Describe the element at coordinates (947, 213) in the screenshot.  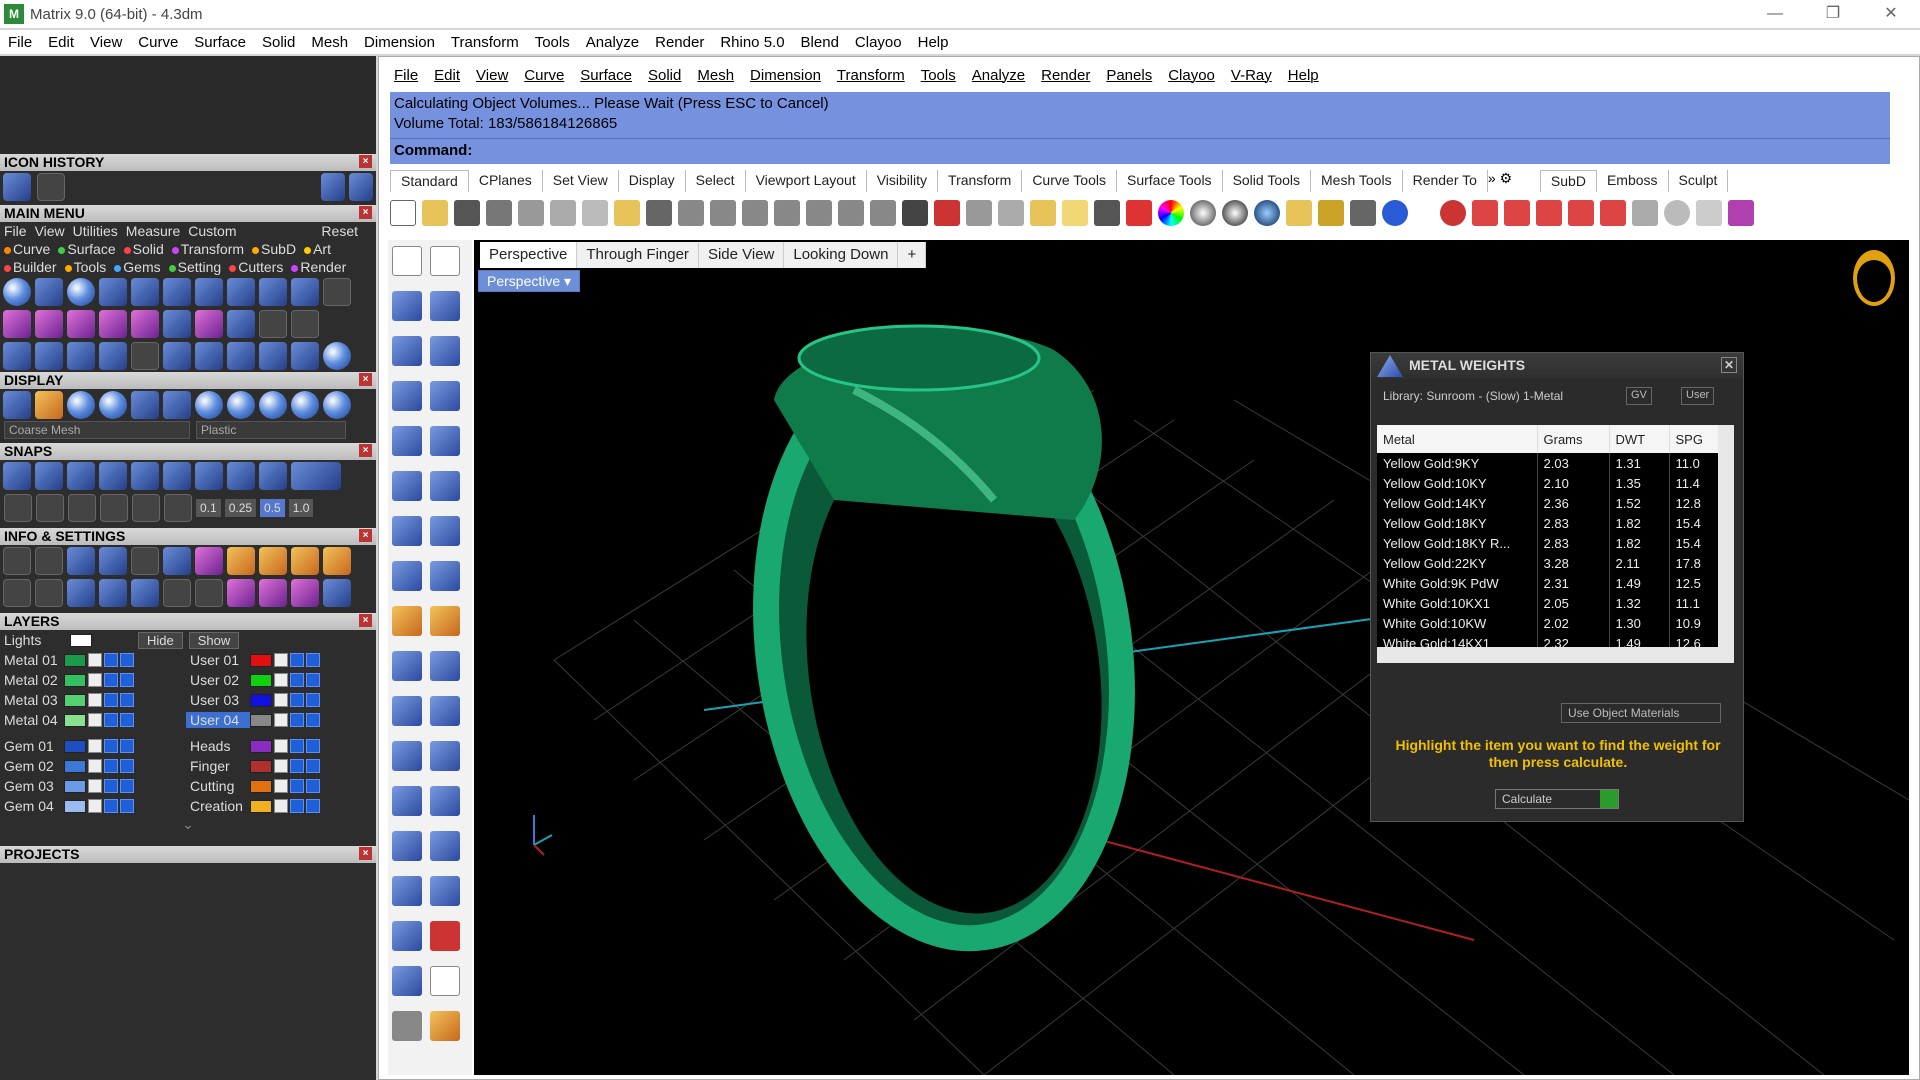
I see `car-icon` at that location.